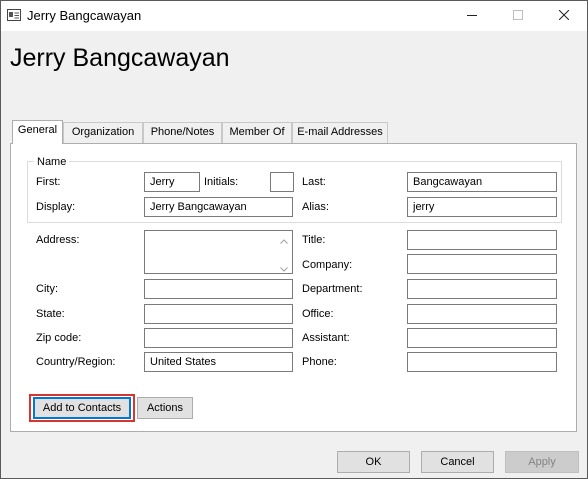 The width and height of the screenshot is (588, 479). I want to click on state-label: State:, so click(50, 314).